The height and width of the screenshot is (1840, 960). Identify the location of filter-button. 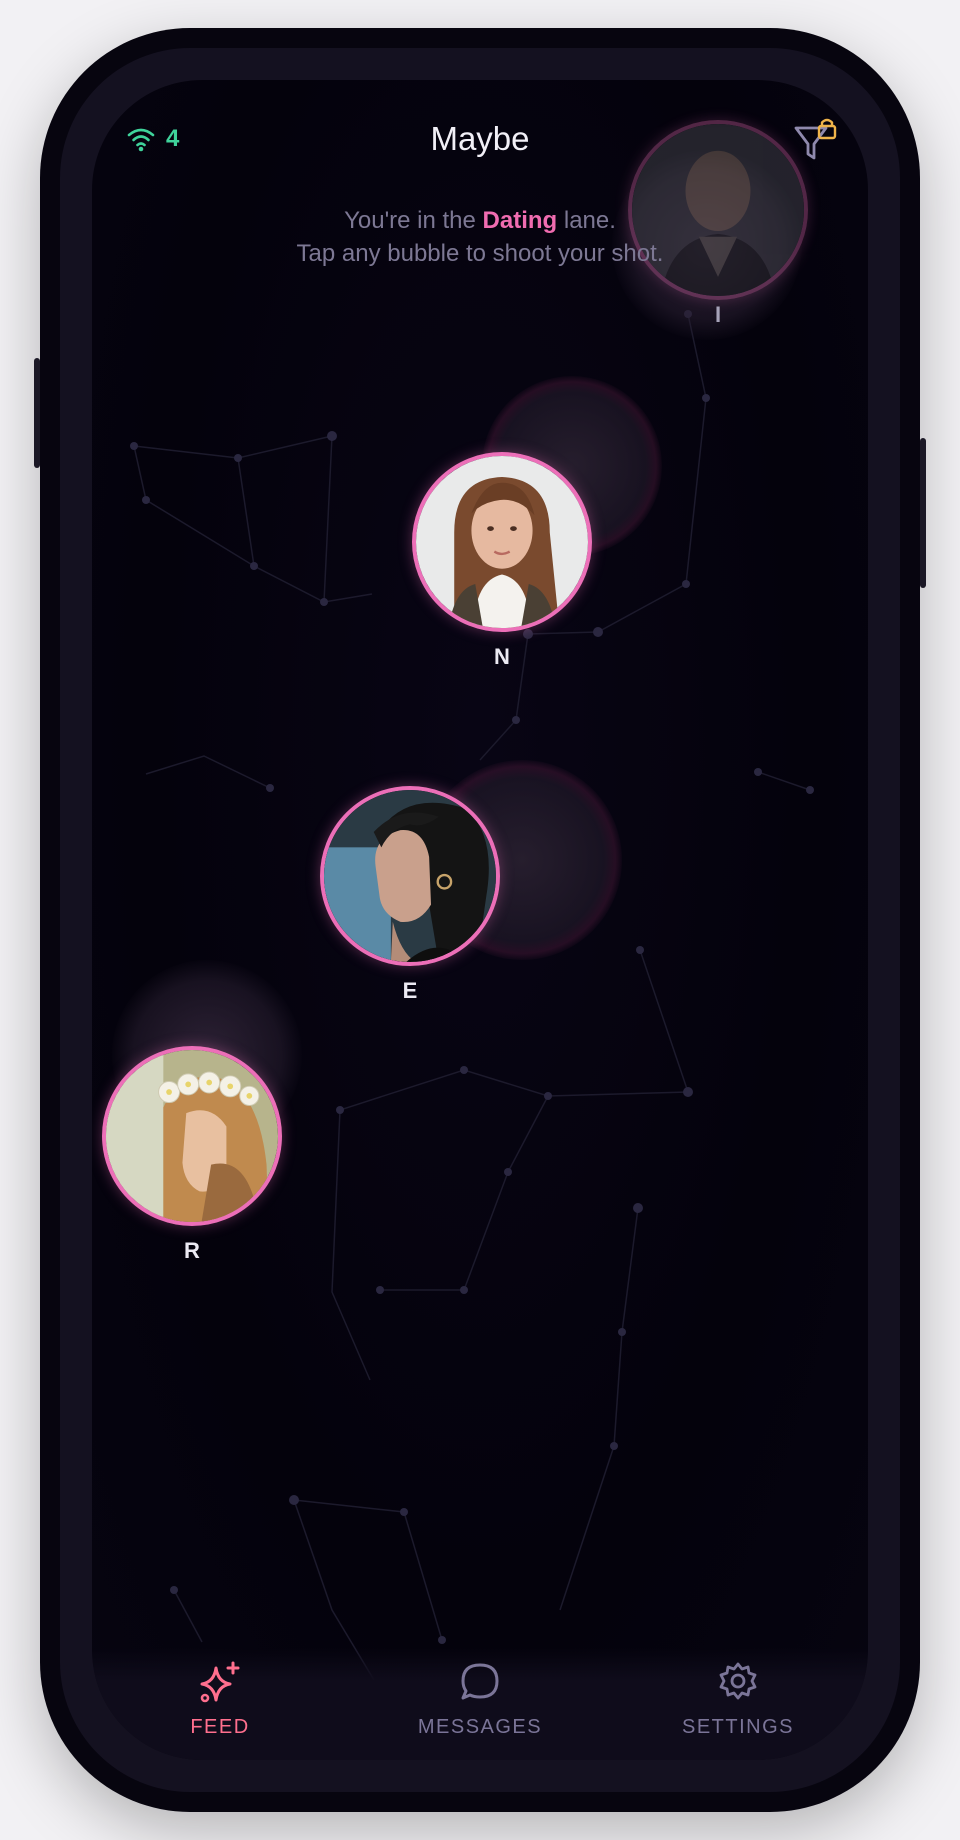
(817, 143).